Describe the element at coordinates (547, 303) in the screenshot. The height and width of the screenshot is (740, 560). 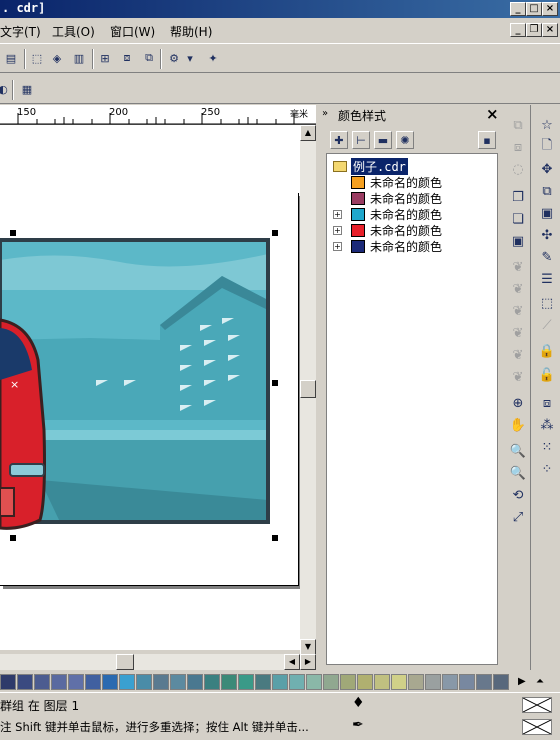
I see `layers-icon: ⬚` at that location.